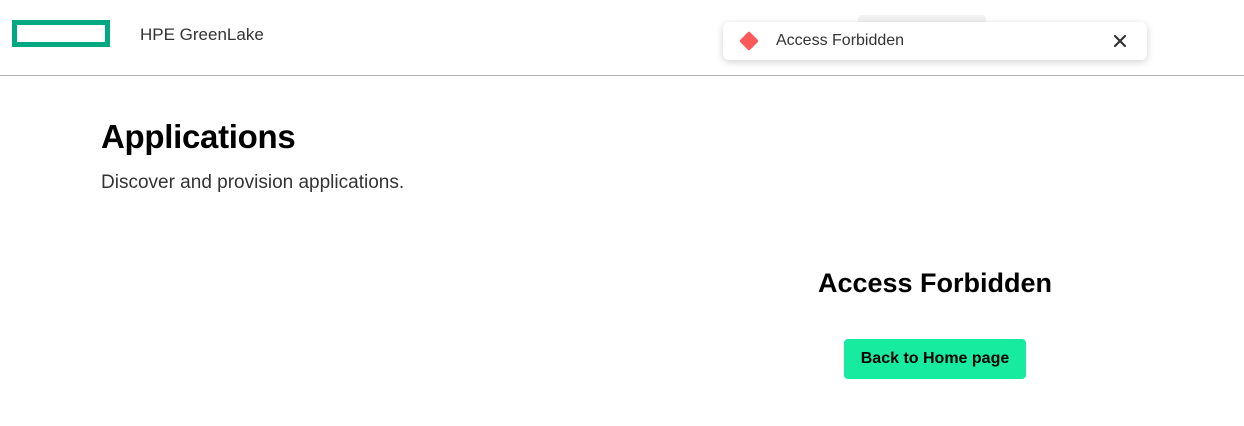 This screenshot has width=1244, height=426. I want to click on critical-status-icon, so click(749, 41).